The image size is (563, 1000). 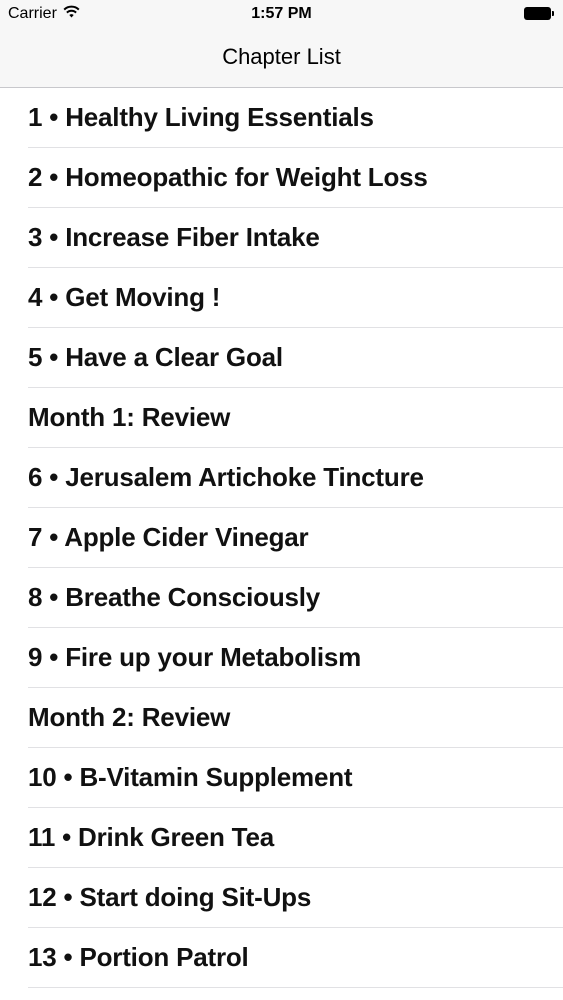 I want to click on chapter-row: 5 • Have a Clear Goal, so click(x=295, y=358).